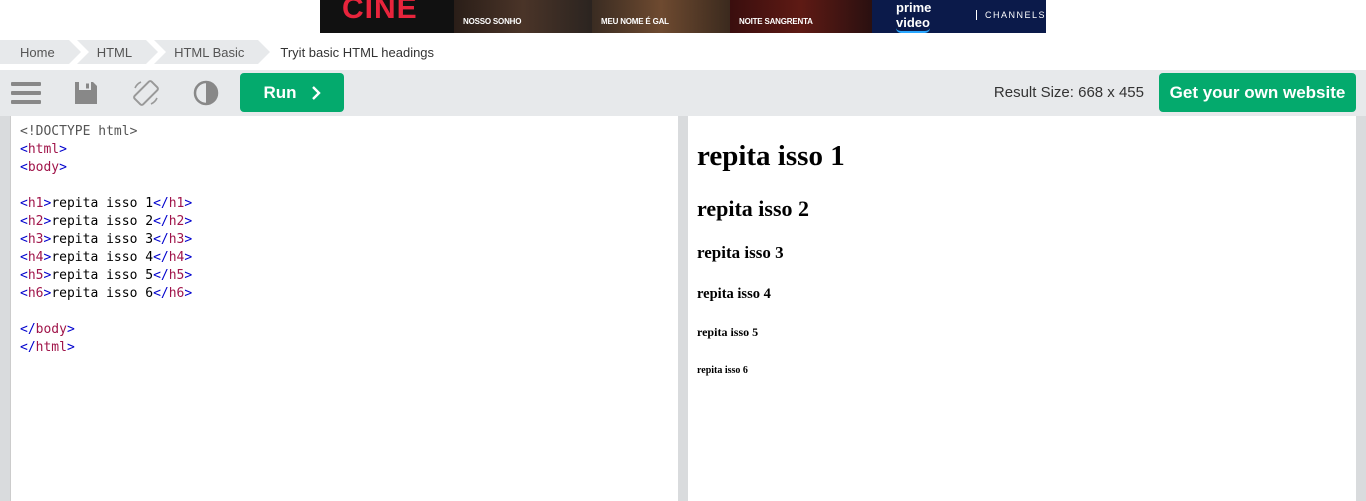 The width and height of the screenshot is (1366, 501). What do you see at coordinates (280, 92) in the screenshot?
I see `run-label: Run` at bounding box center [280, 92].